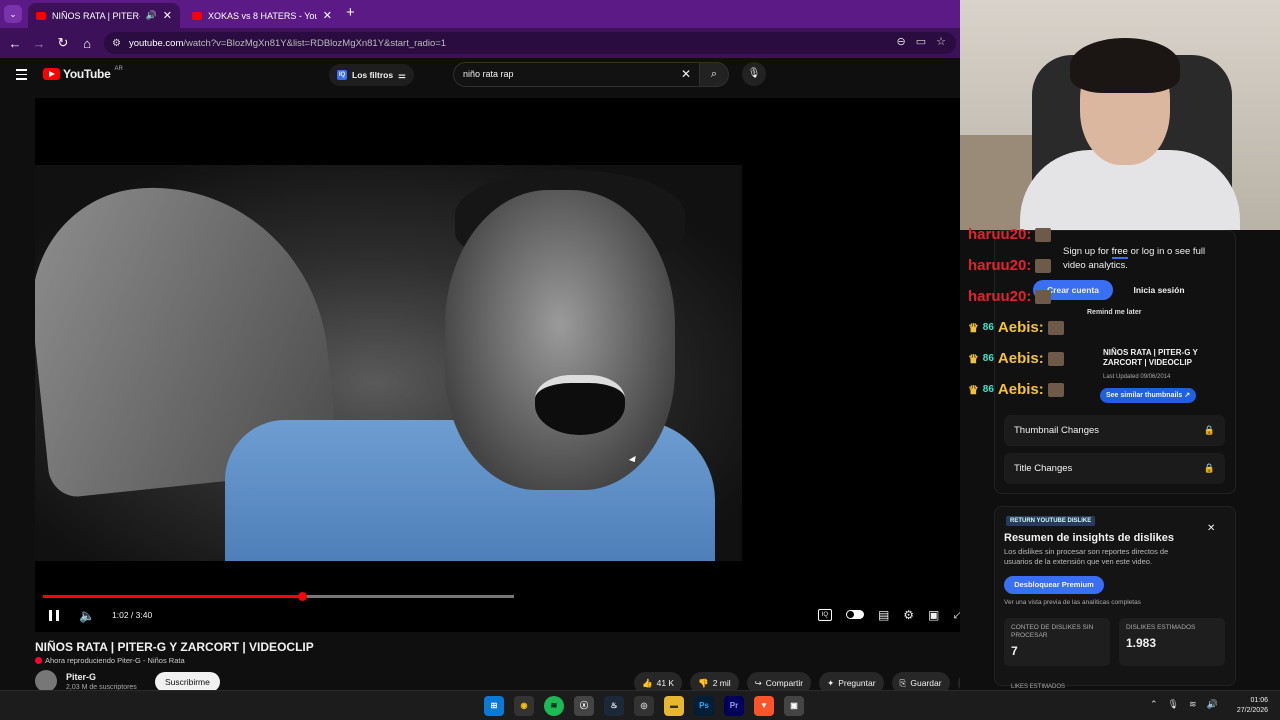 This screenshot has height=720, width=1280. What do you see at coordinates (505, 616) in the screenshot?
I see `player-controls: 🔈 1:02 / 3:40 IQ ▤ ⚙ ▣ ⤢` at bounding box center [505, 616].